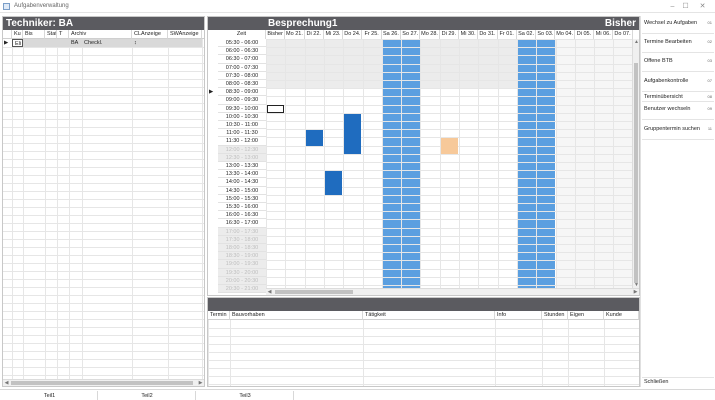  I want to click on close-button: Schließen, so click(678, 381).